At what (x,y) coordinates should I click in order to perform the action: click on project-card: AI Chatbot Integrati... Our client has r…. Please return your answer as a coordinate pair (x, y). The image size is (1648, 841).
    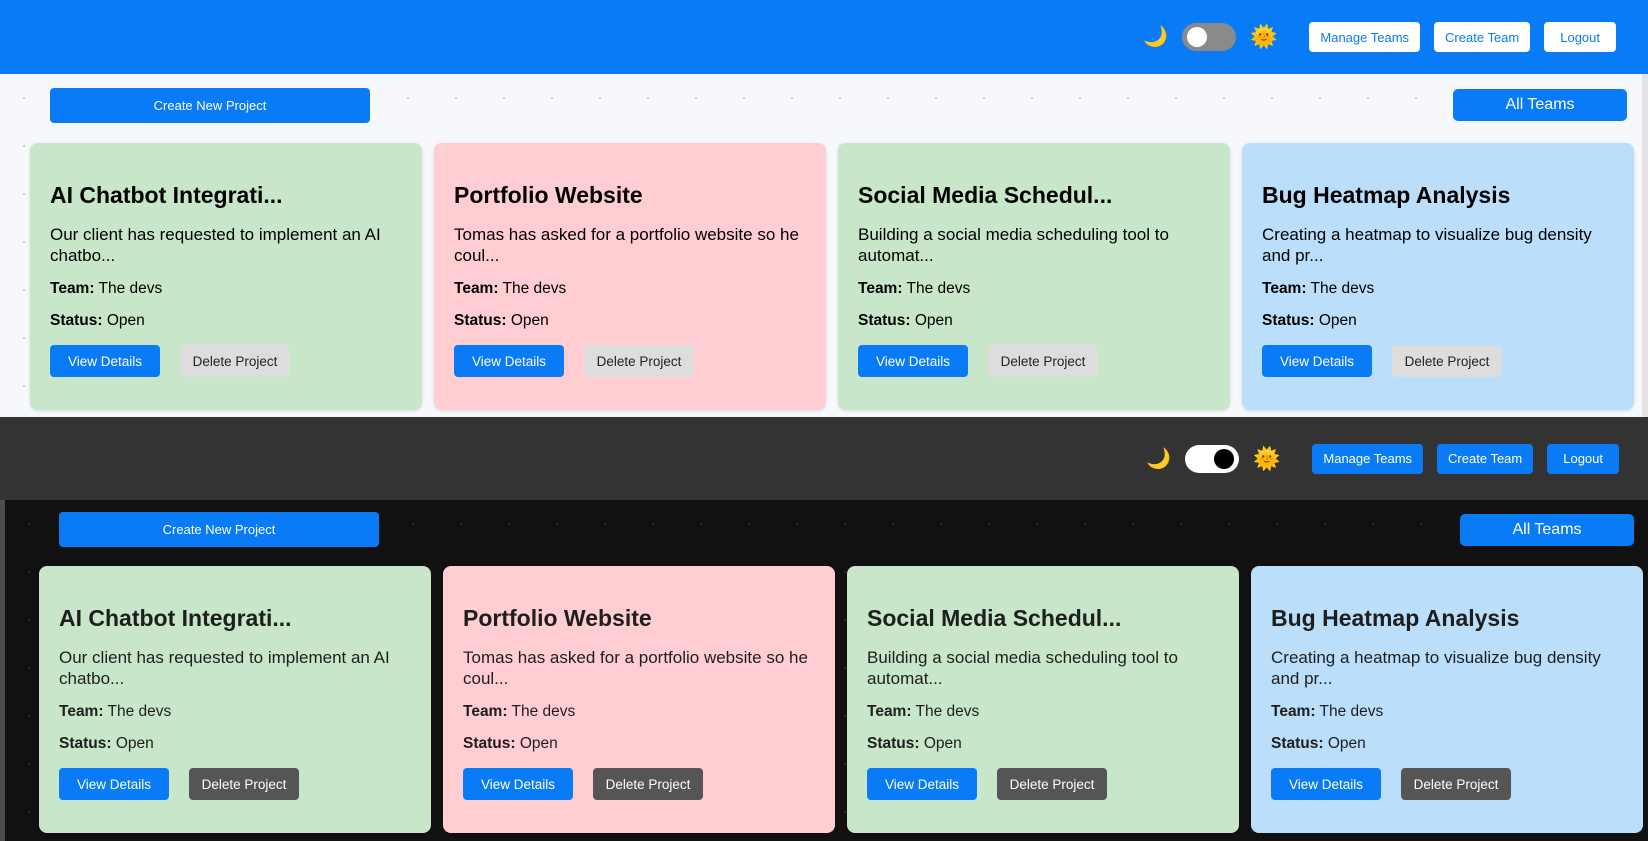
    Looking at the image, I should click on (235, 699).